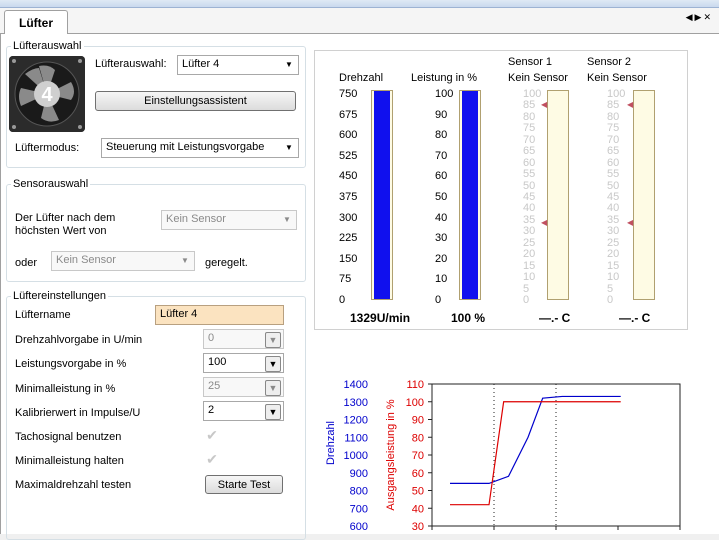 The width and height of the screenshot is (719, 540). Describe the element at coordinates (699, 17) in the screenshot. I see `tab-scroll-arrows: ◀▶✕` at that location.